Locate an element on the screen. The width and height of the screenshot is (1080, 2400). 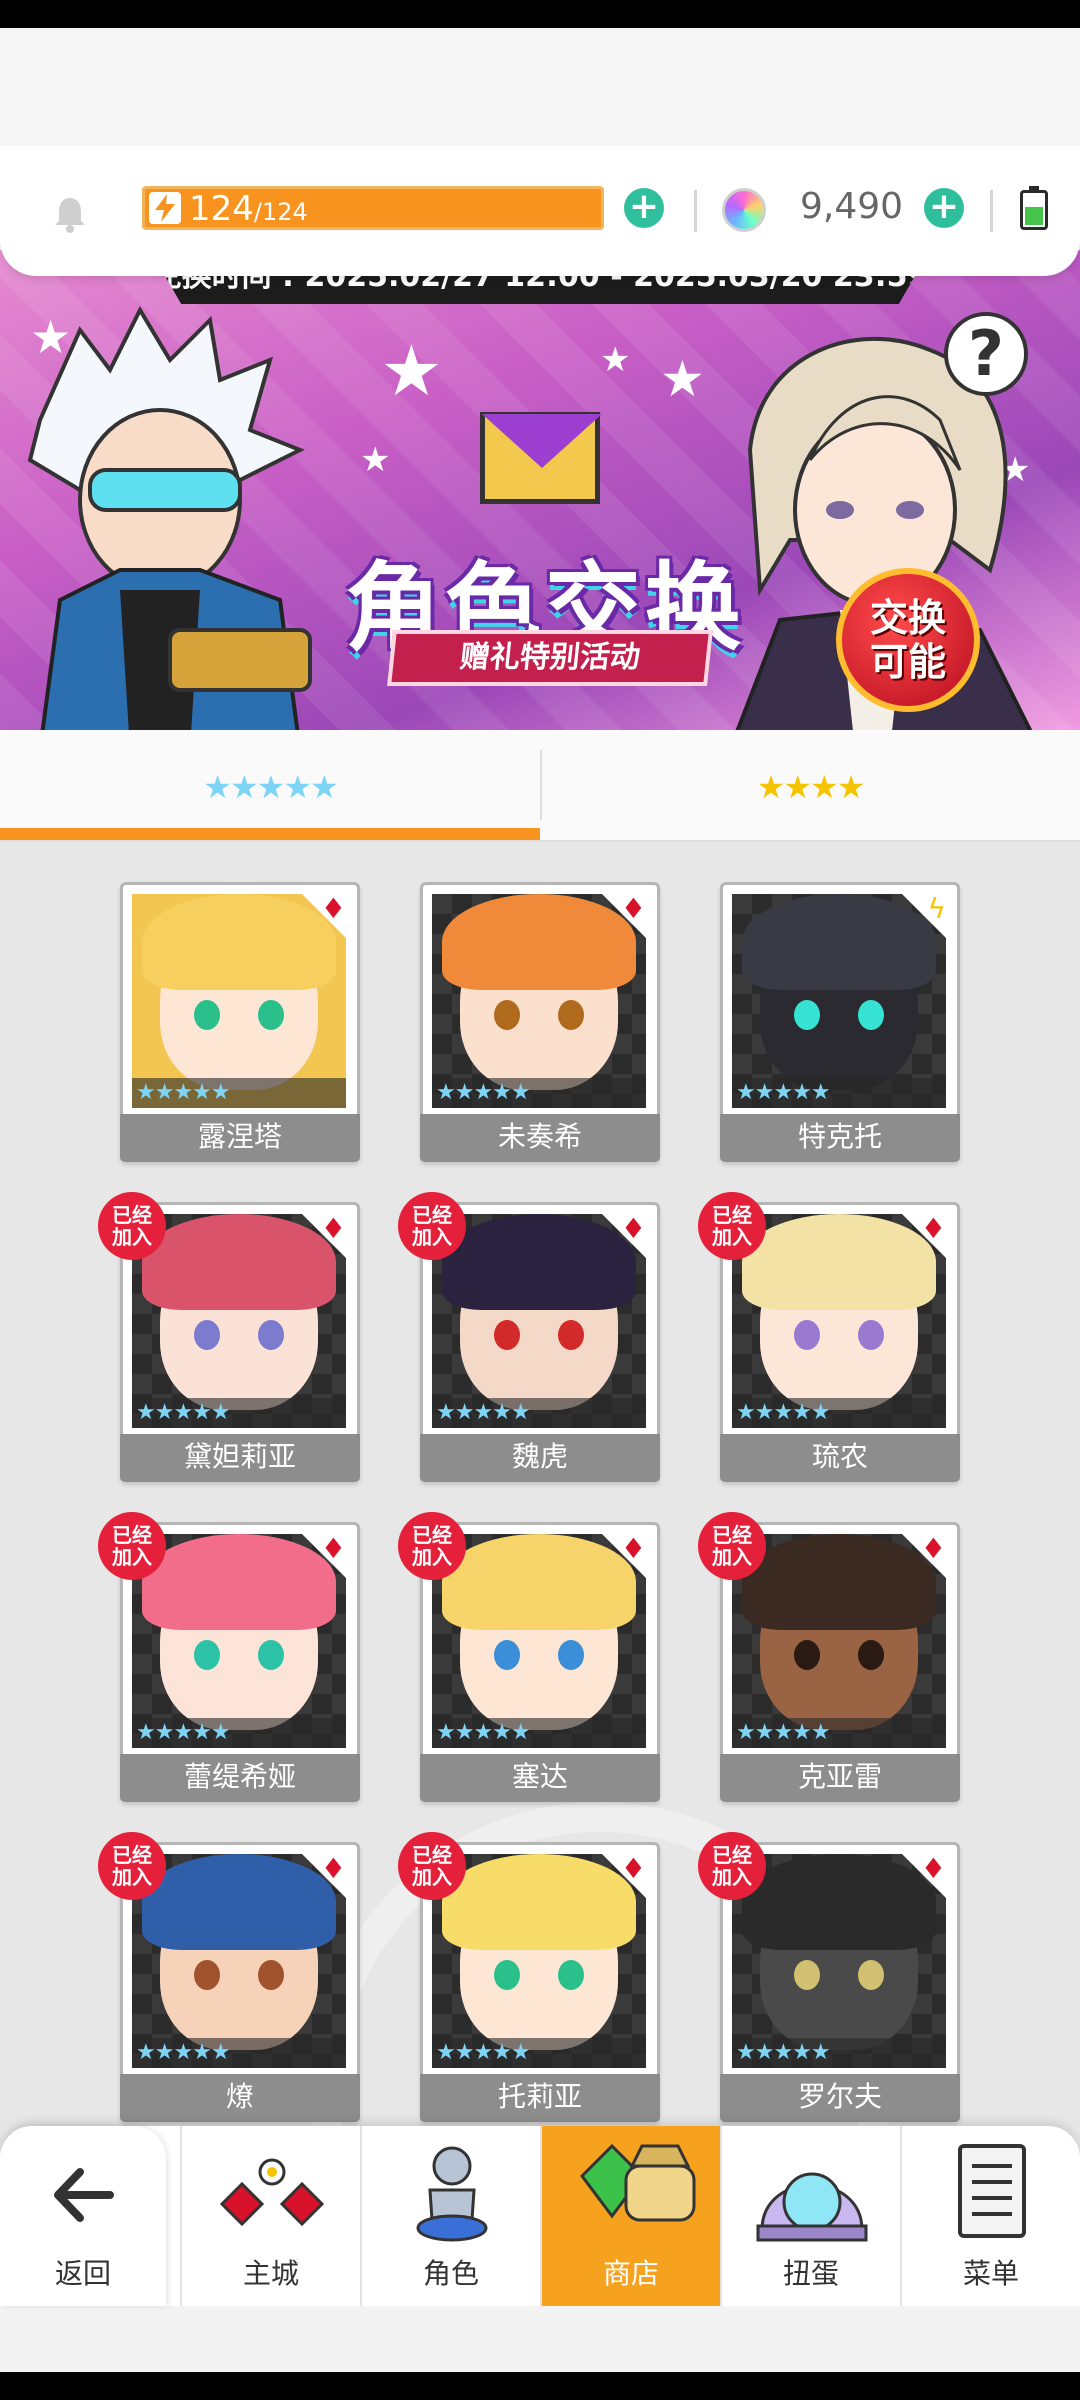
character-name: 黛妲莉亚 is located at coordinates (240, 1458).